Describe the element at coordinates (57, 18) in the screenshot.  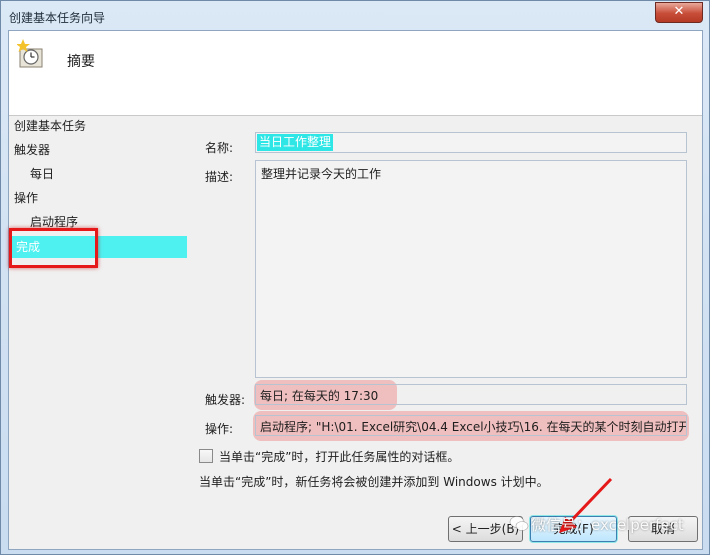
I see `window-title: 创建基本任务向导` at that location.